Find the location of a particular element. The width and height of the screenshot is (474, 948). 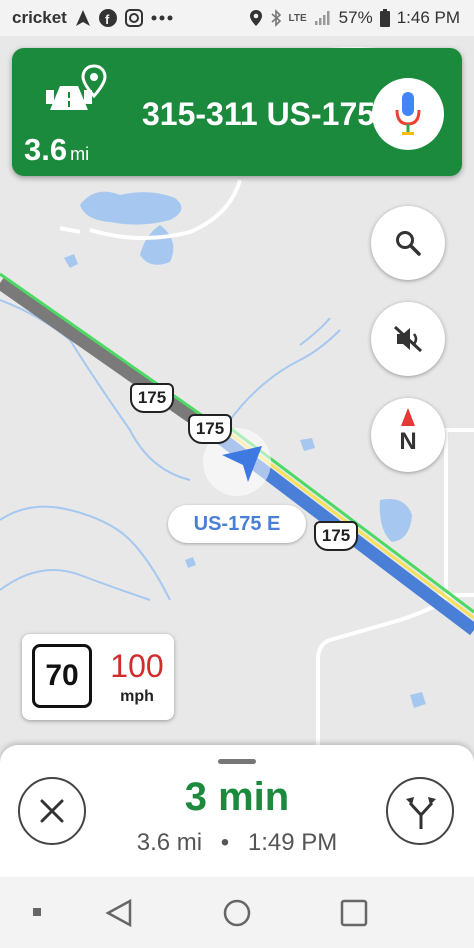

back-icon is located at coordinates (119, 913).